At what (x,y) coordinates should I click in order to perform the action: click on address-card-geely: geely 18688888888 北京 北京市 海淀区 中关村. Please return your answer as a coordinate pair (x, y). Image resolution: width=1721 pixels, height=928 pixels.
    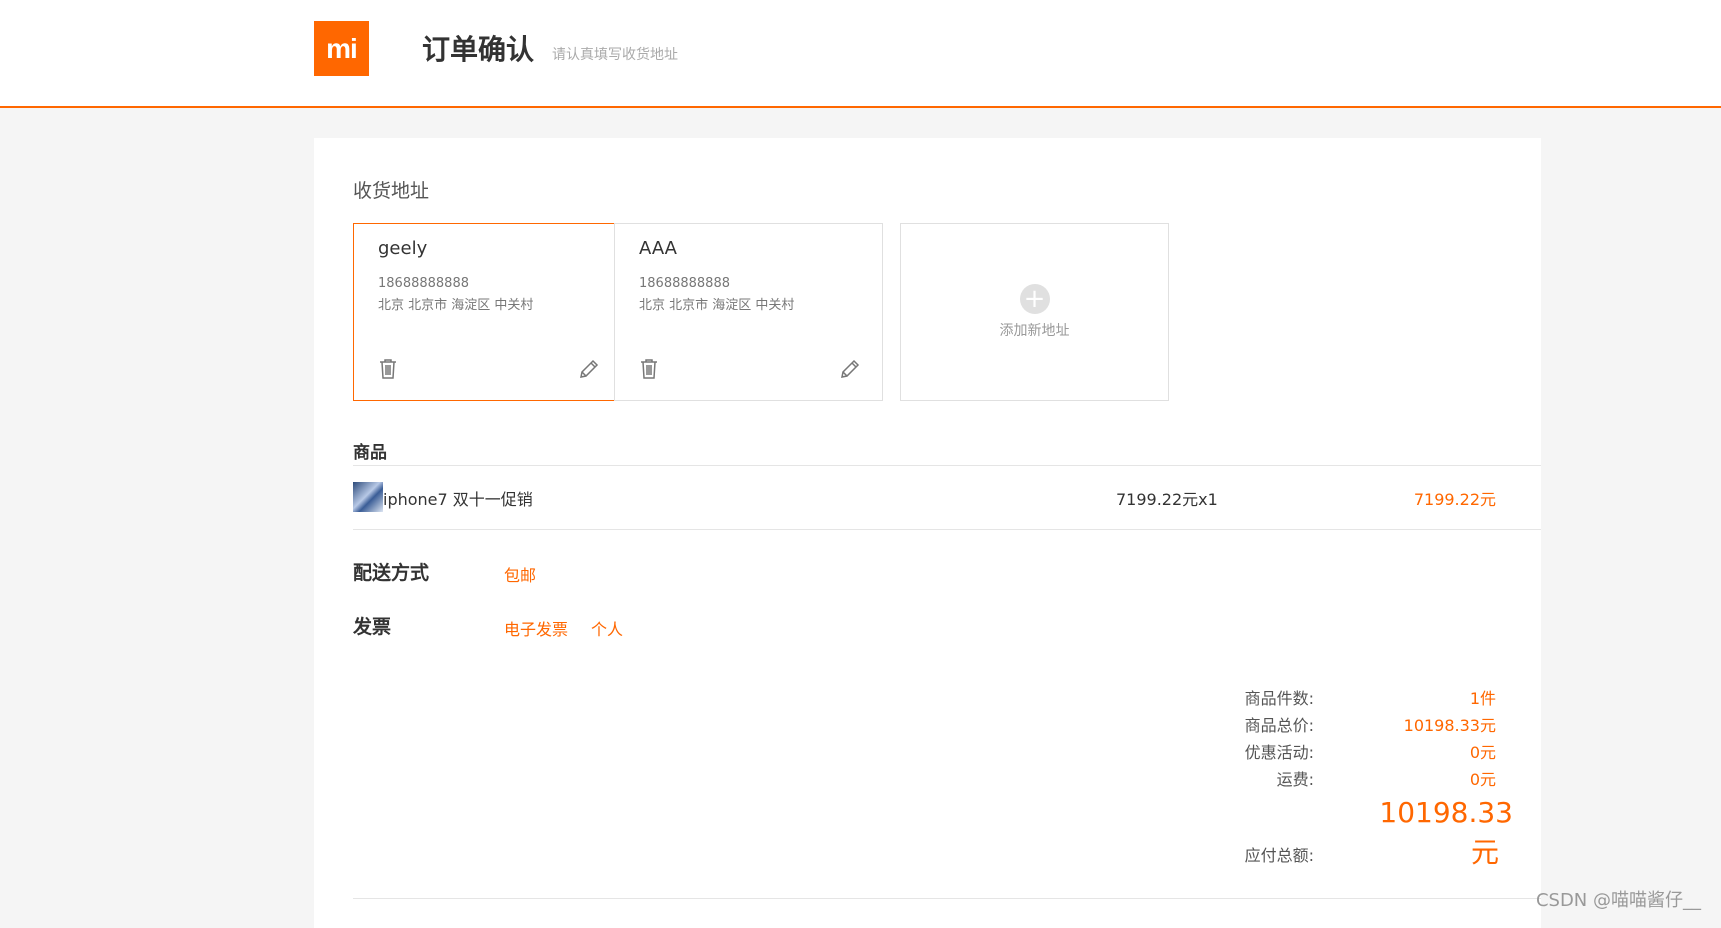
    Looking at the image, I should click on (487, 312).